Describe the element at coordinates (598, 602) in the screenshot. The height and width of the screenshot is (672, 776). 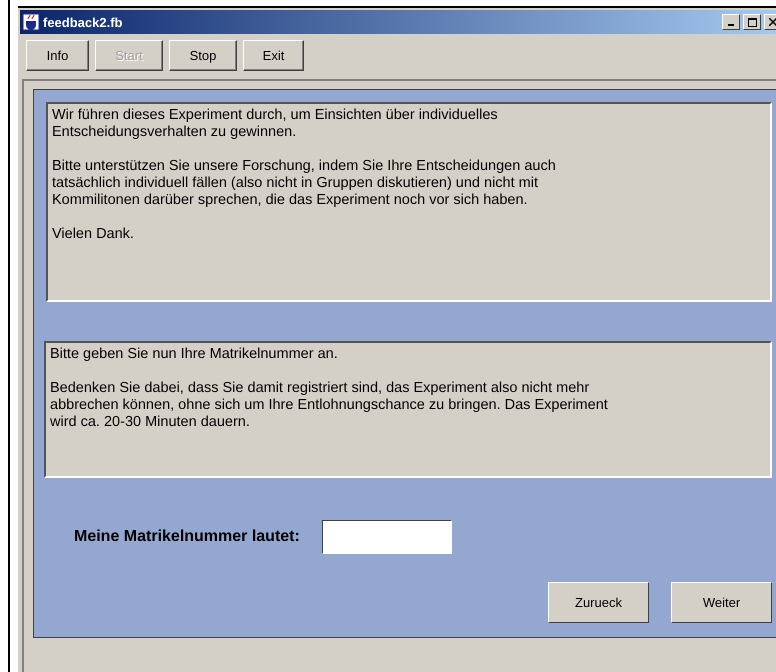
I see `nav-button: Zurueck` at that location.